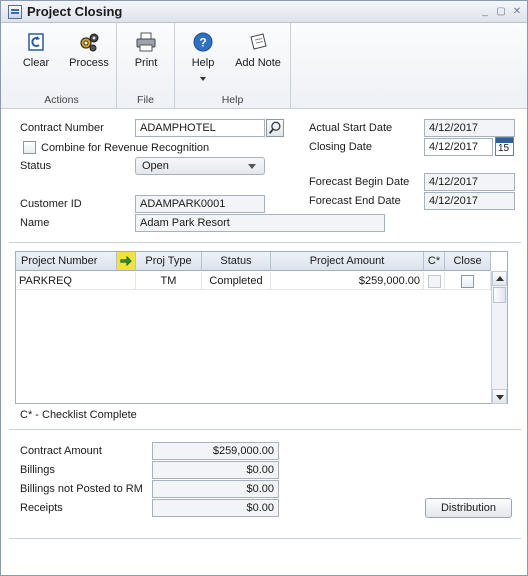 The height and width of the screenshot is (576, 528). I want to click on window-title: Project Closing, so click(75, 11).